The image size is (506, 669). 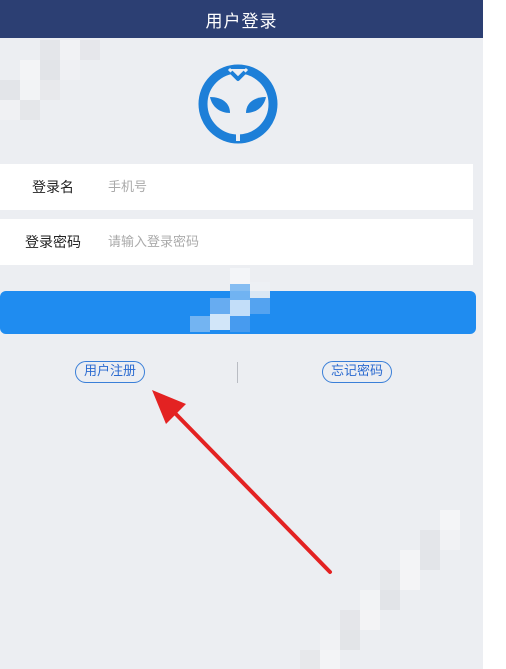 I want to click on forgot-password-label: 忘记密码, so click(x=357, y=371).